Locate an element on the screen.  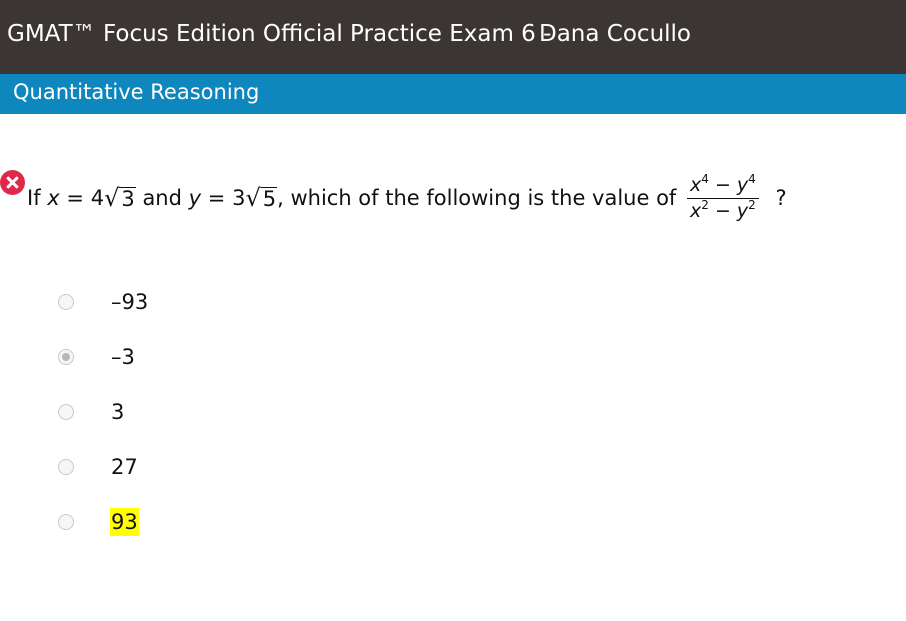
answer-option: –3 is located at coordinates (258, 359).